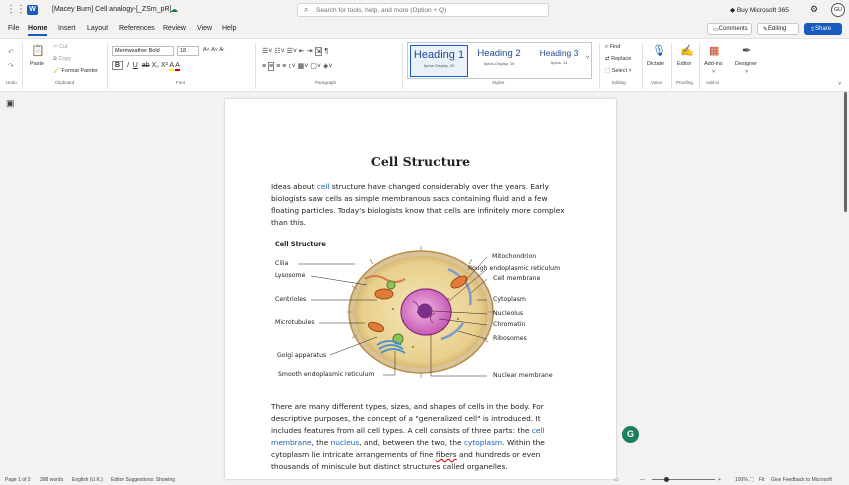  I want to click on copy-label: Copy, so click(65, 59).